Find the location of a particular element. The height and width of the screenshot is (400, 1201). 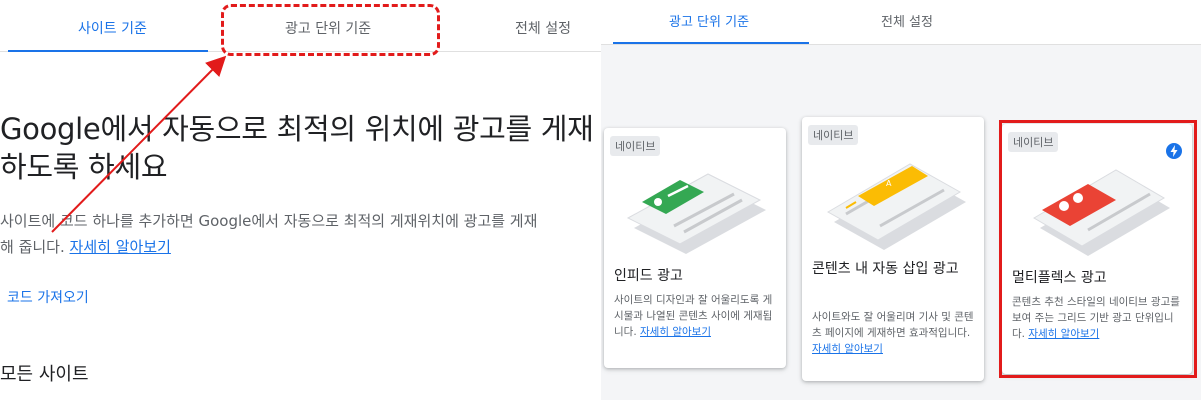

description-line-2: 해 줍니다. 자세히 알아보기 is located at coordinates (300, 247).